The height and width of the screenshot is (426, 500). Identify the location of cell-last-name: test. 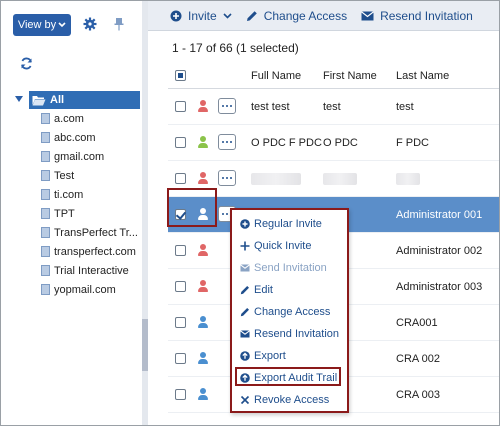
(405, 107).